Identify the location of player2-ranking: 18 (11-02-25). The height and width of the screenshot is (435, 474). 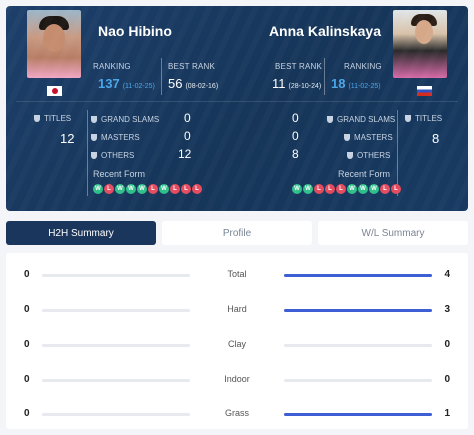
(356, 83).